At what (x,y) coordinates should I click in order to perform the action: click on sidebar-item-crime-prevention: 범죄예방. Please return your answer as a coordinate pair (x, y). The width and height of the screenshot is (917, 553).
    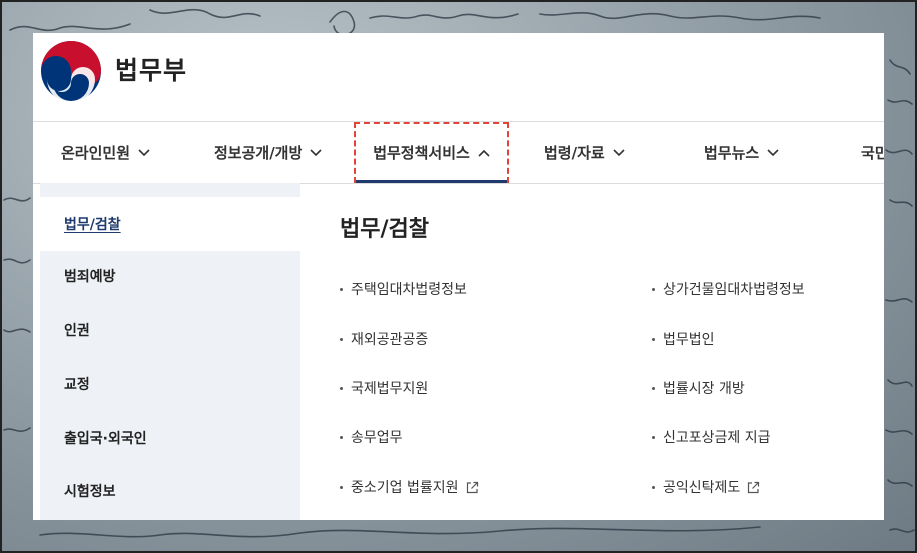
    Looking at the image, I should click on (170, 276).